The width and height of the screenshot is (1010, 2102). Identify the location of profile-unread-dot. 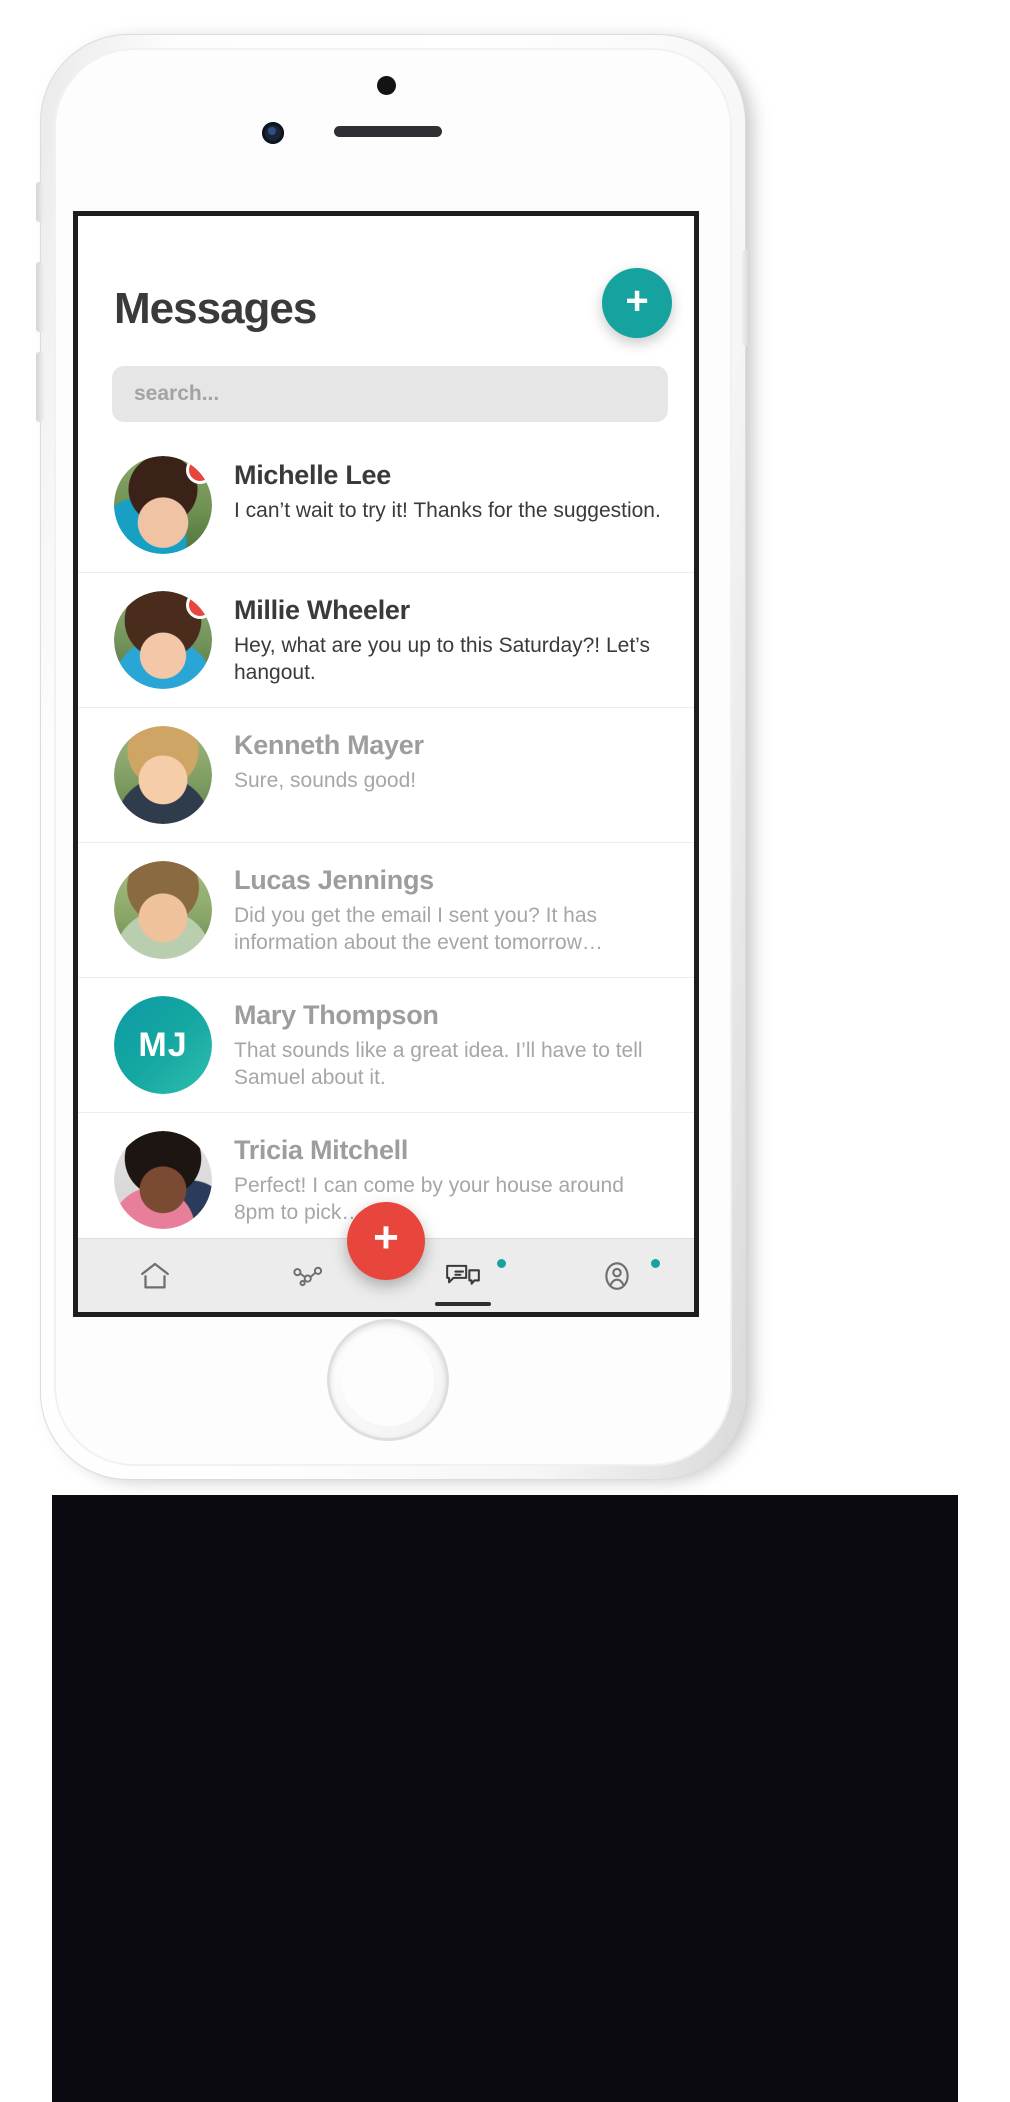
(655, 1263).